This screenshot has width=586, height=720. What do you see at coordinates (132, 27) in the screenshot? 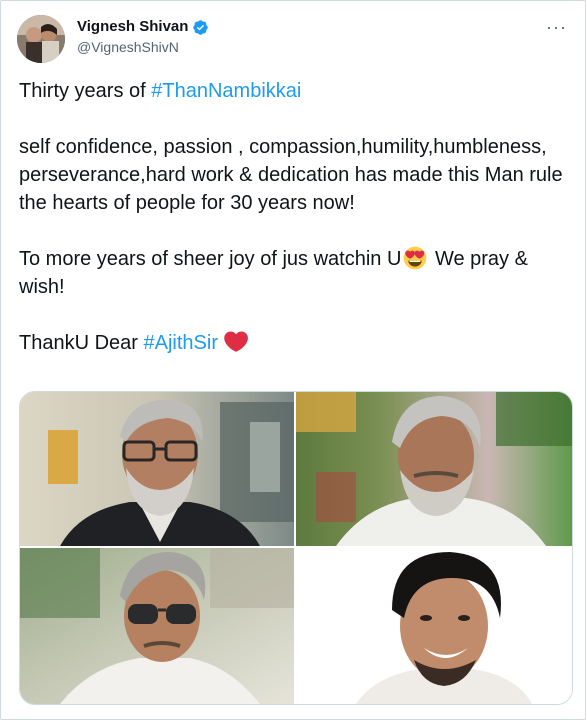
I see `display-name-text: Vignesh Shivan` at bounding box center [132, 27].